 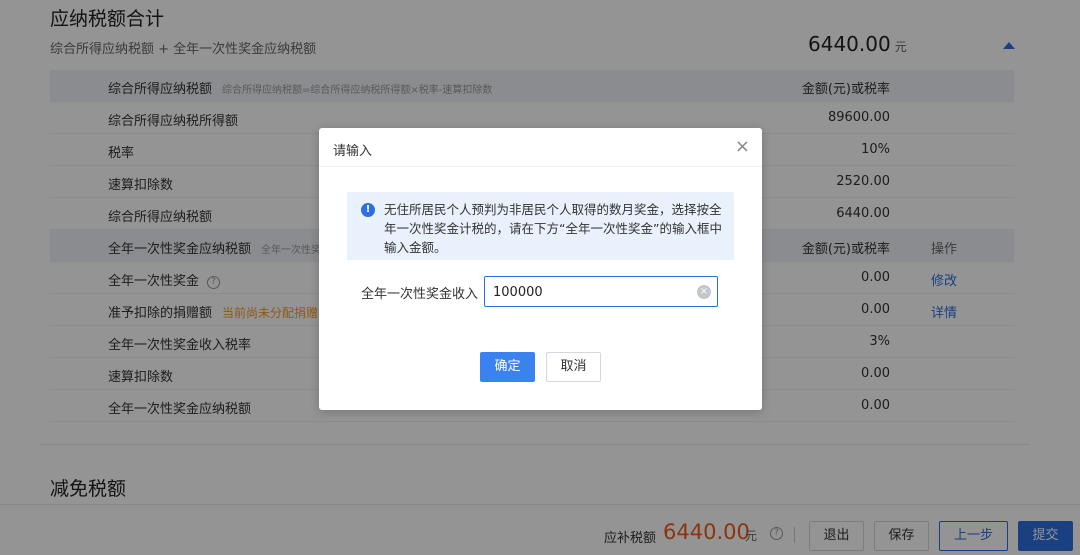 I want to click on cancel-button: 取消, so click(x=573, y=367).